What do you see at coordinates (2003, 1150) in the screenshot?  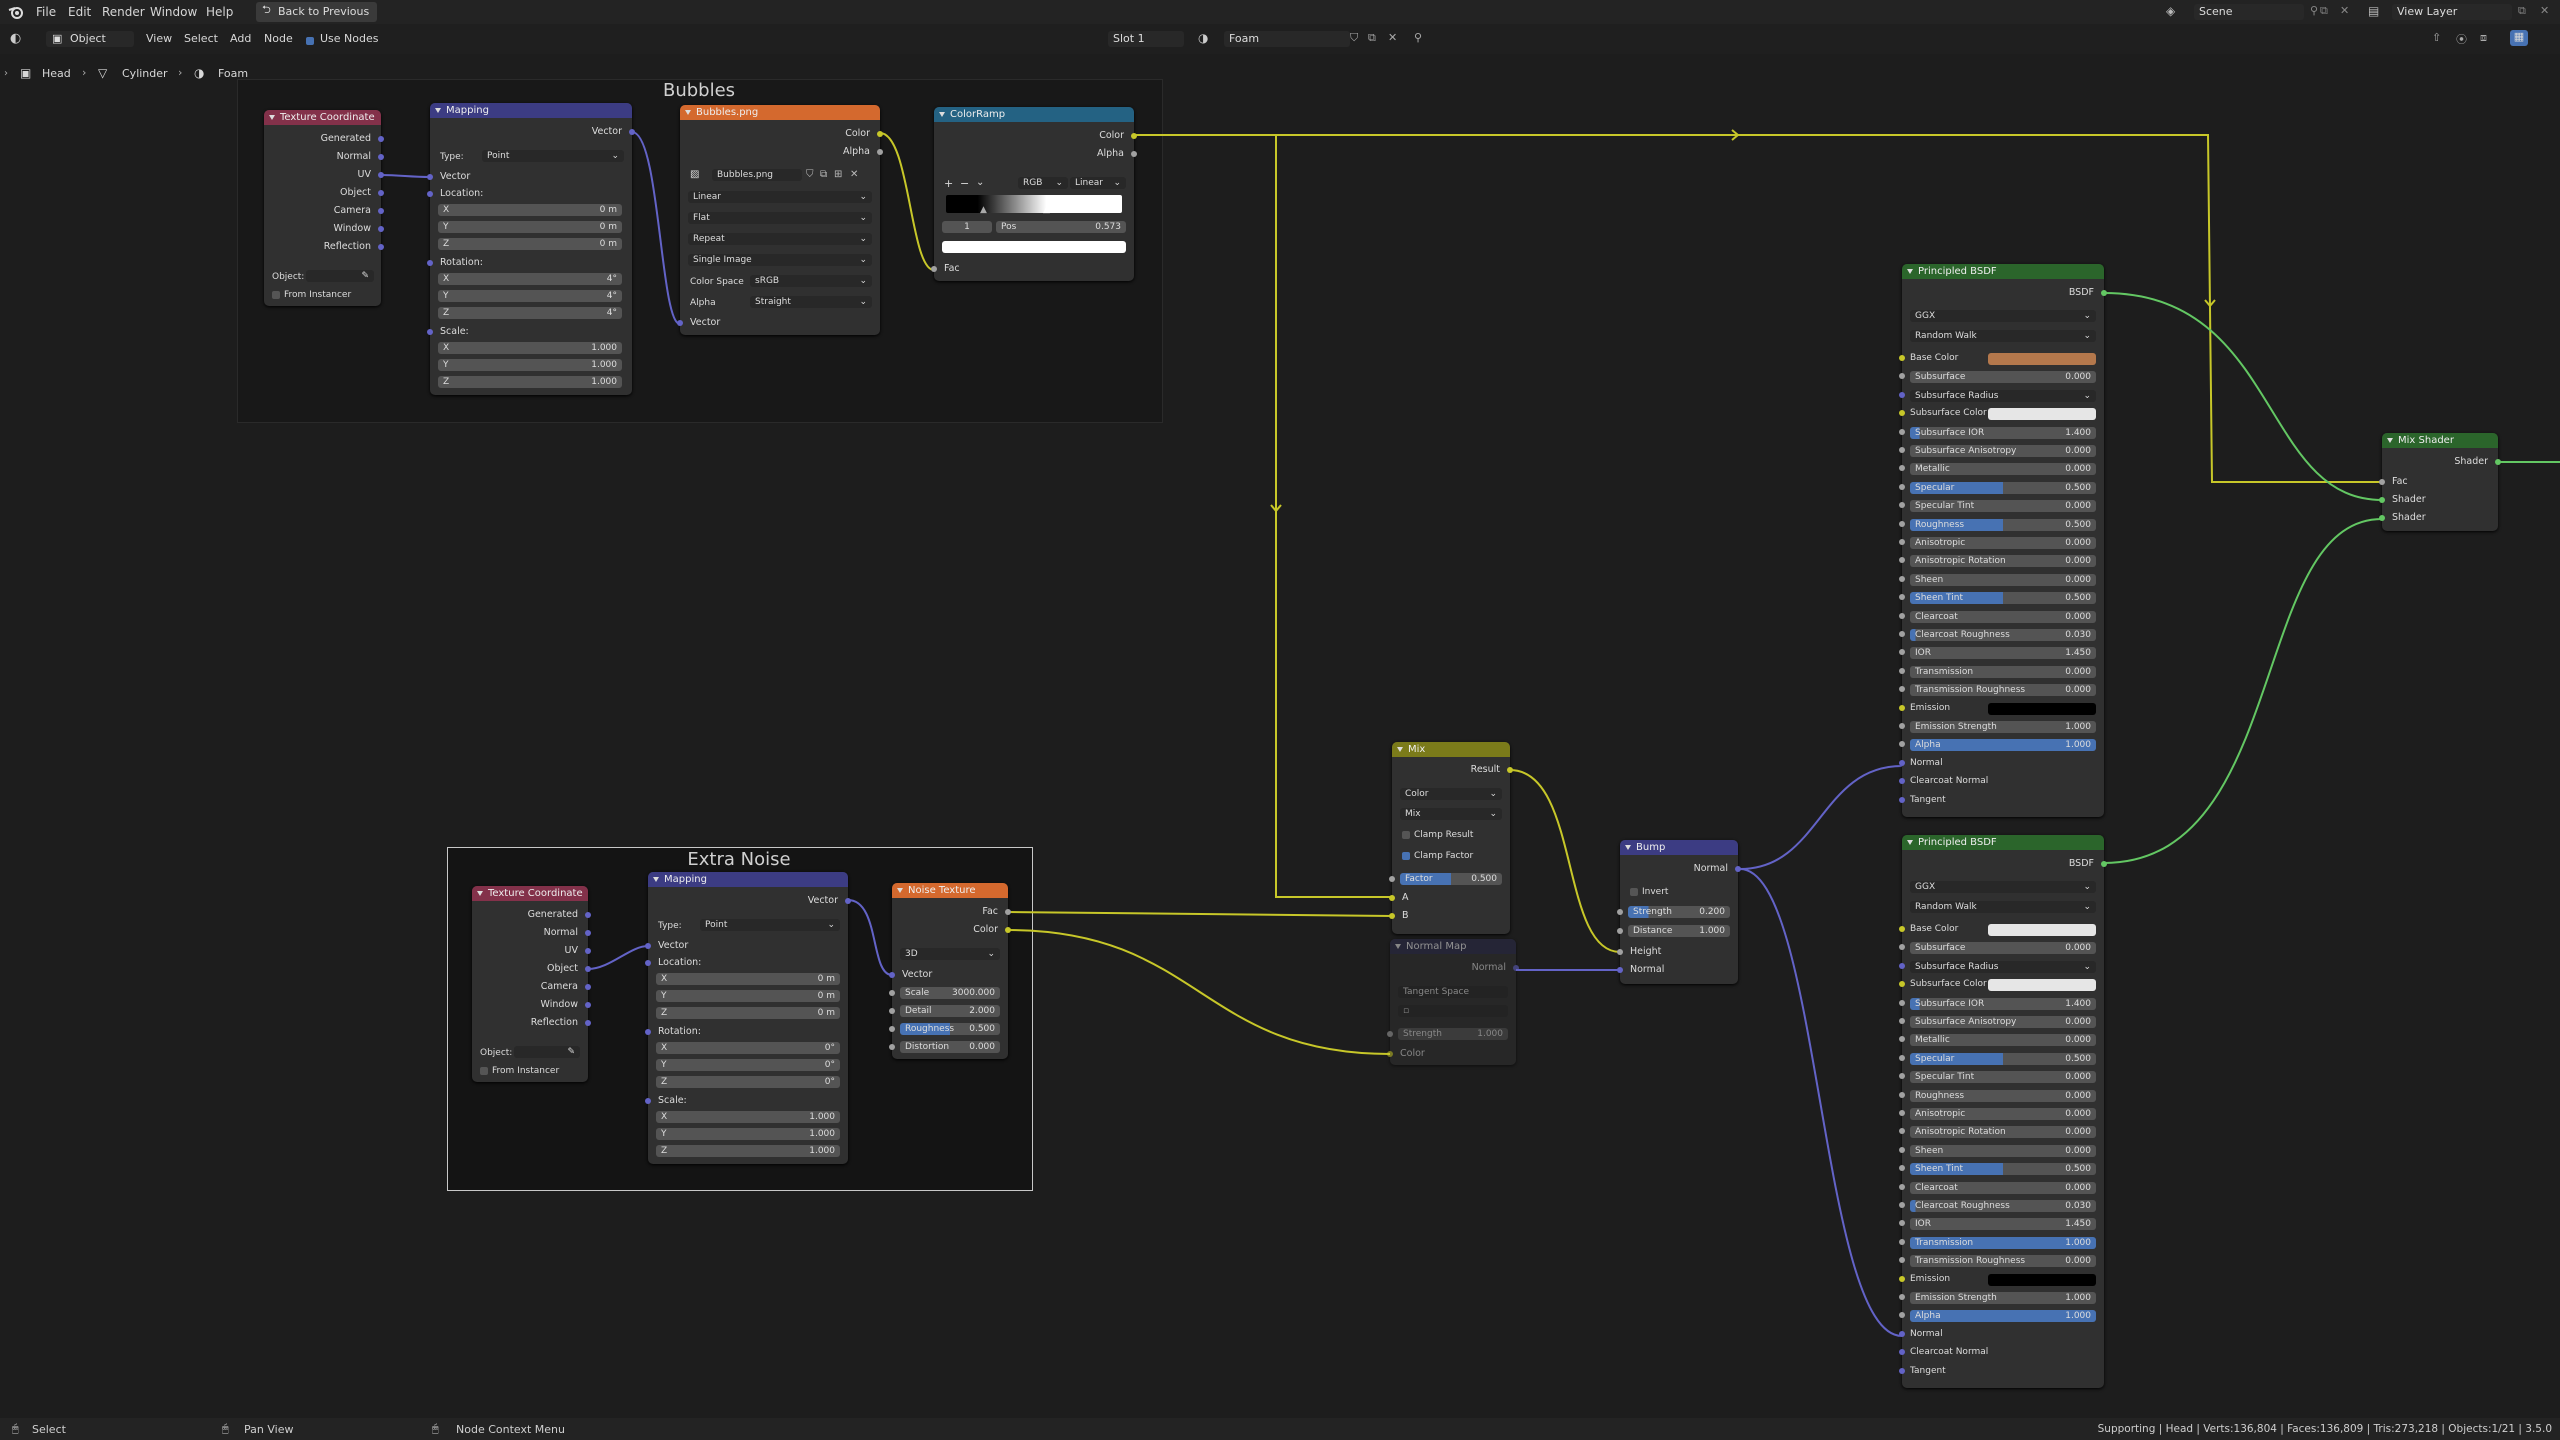 I see `value-slider: Sheen 0.000` at bounding box center [2003, 1150].